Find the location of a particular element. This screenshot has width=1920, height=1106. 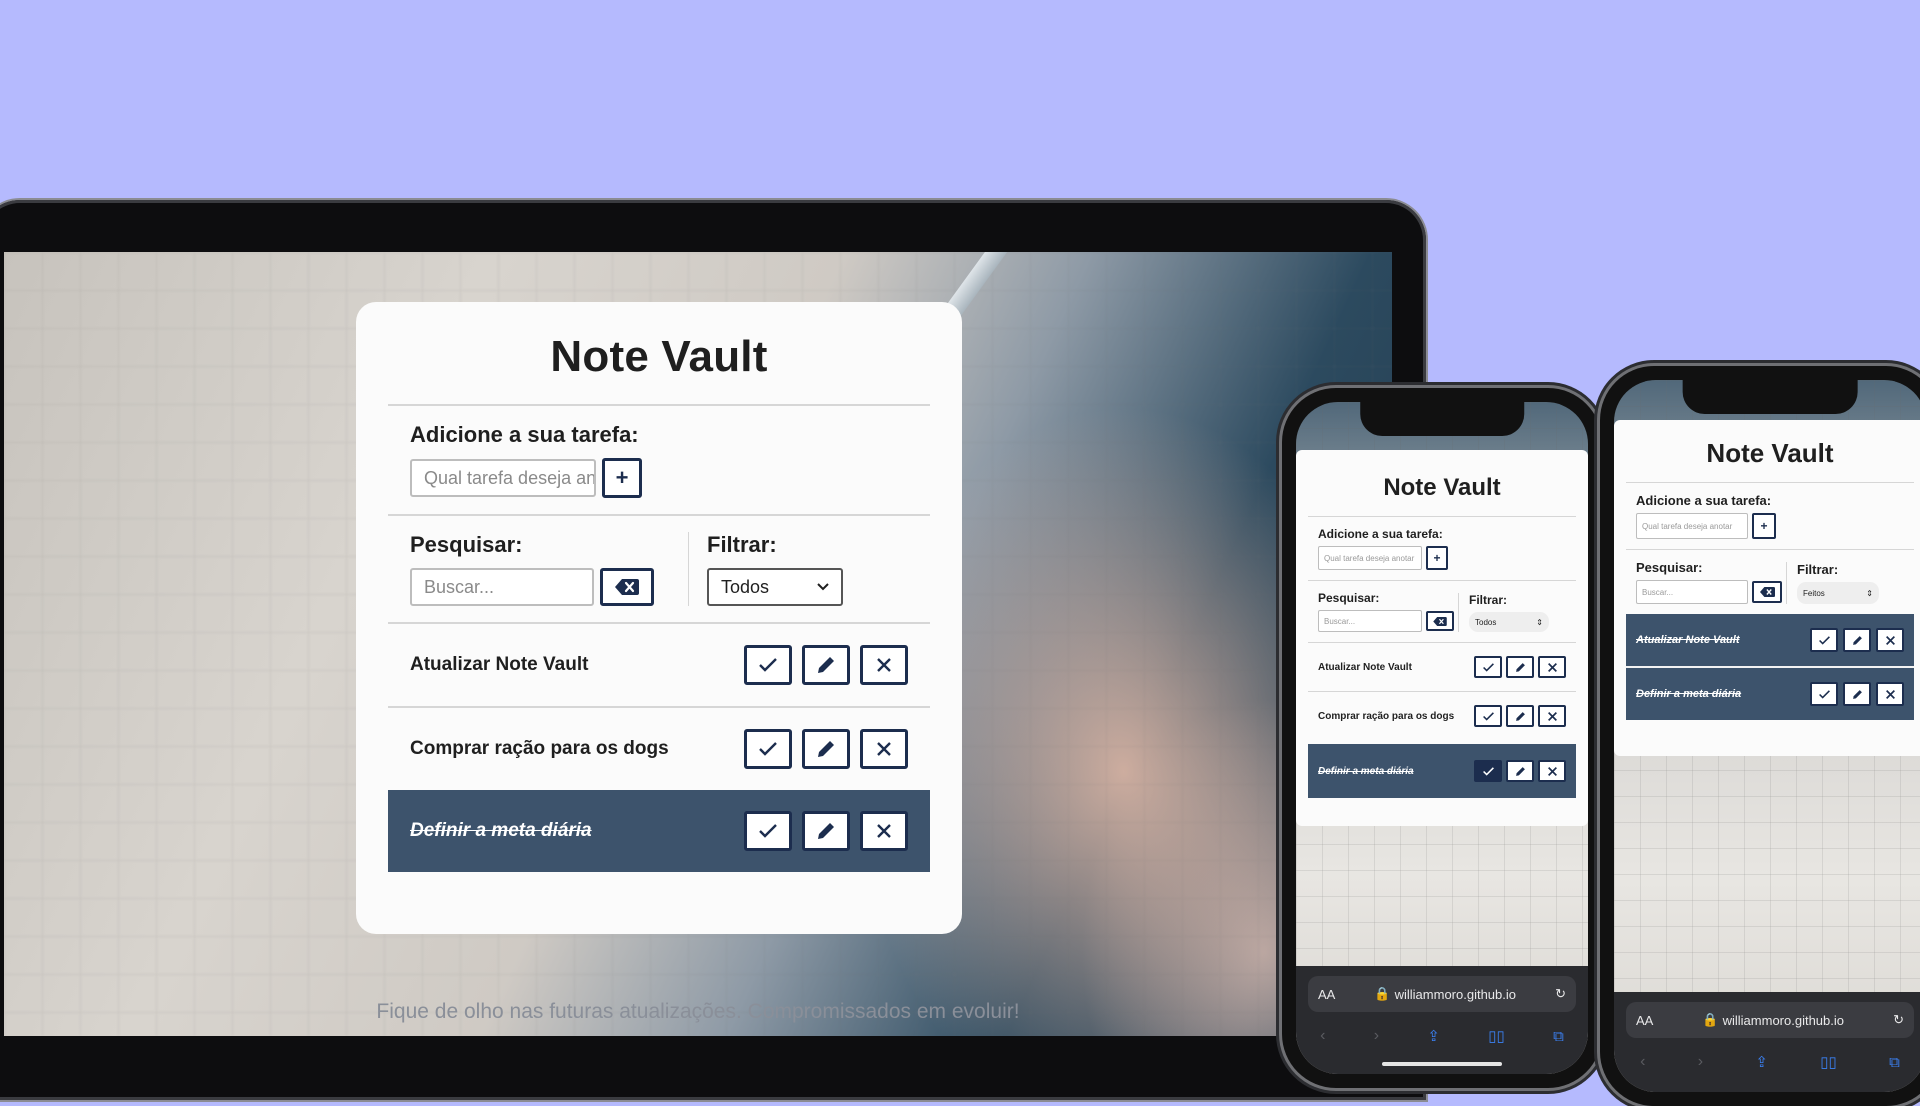

filter-group: Filtrar: Feitos ⇕ is located at coordinates (1832, 583).